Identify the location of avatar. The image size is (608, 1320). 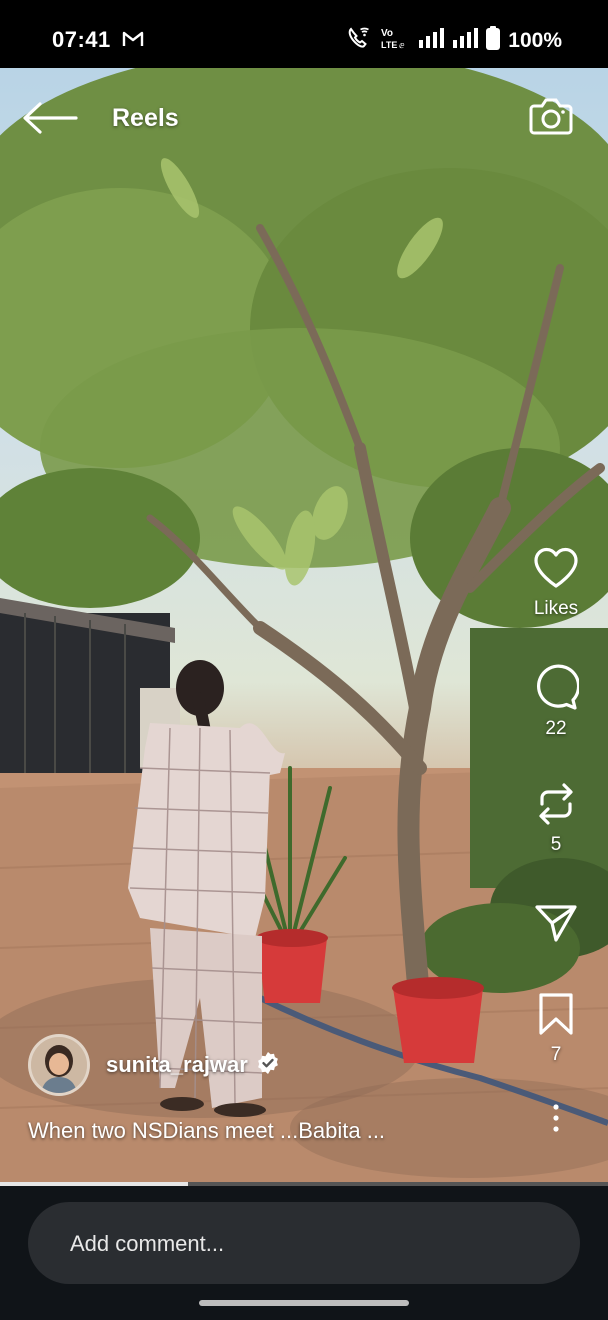
(59, 1065).